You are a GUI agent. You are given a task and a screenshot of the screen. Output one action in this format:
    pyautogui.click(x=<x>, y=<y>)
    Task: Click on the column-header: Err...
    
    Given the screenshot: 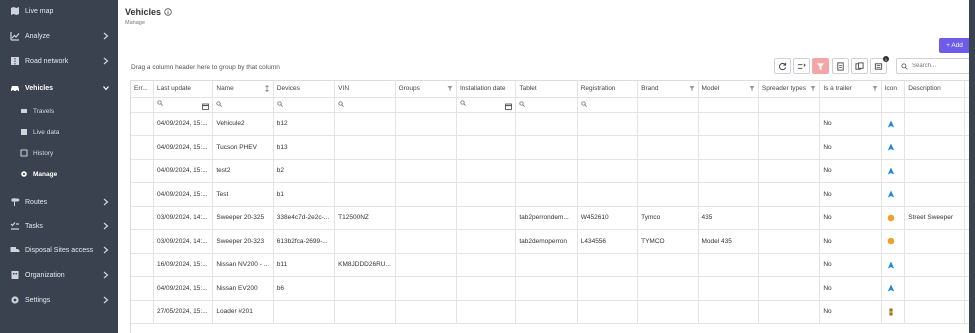 What is the action you would take?
    pyautogui.click(x=143, y=89)
    